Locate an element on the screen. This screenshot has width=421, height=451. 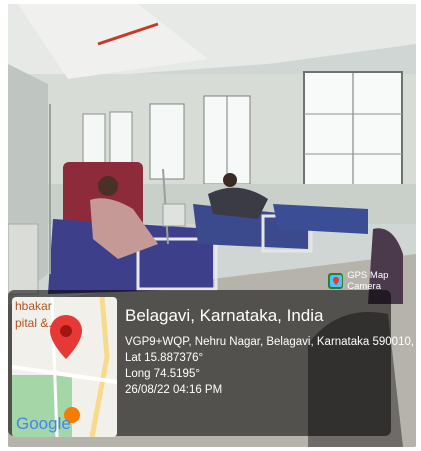
latitude-text: Lat 15.887376° is located at coordinates (164, 358).